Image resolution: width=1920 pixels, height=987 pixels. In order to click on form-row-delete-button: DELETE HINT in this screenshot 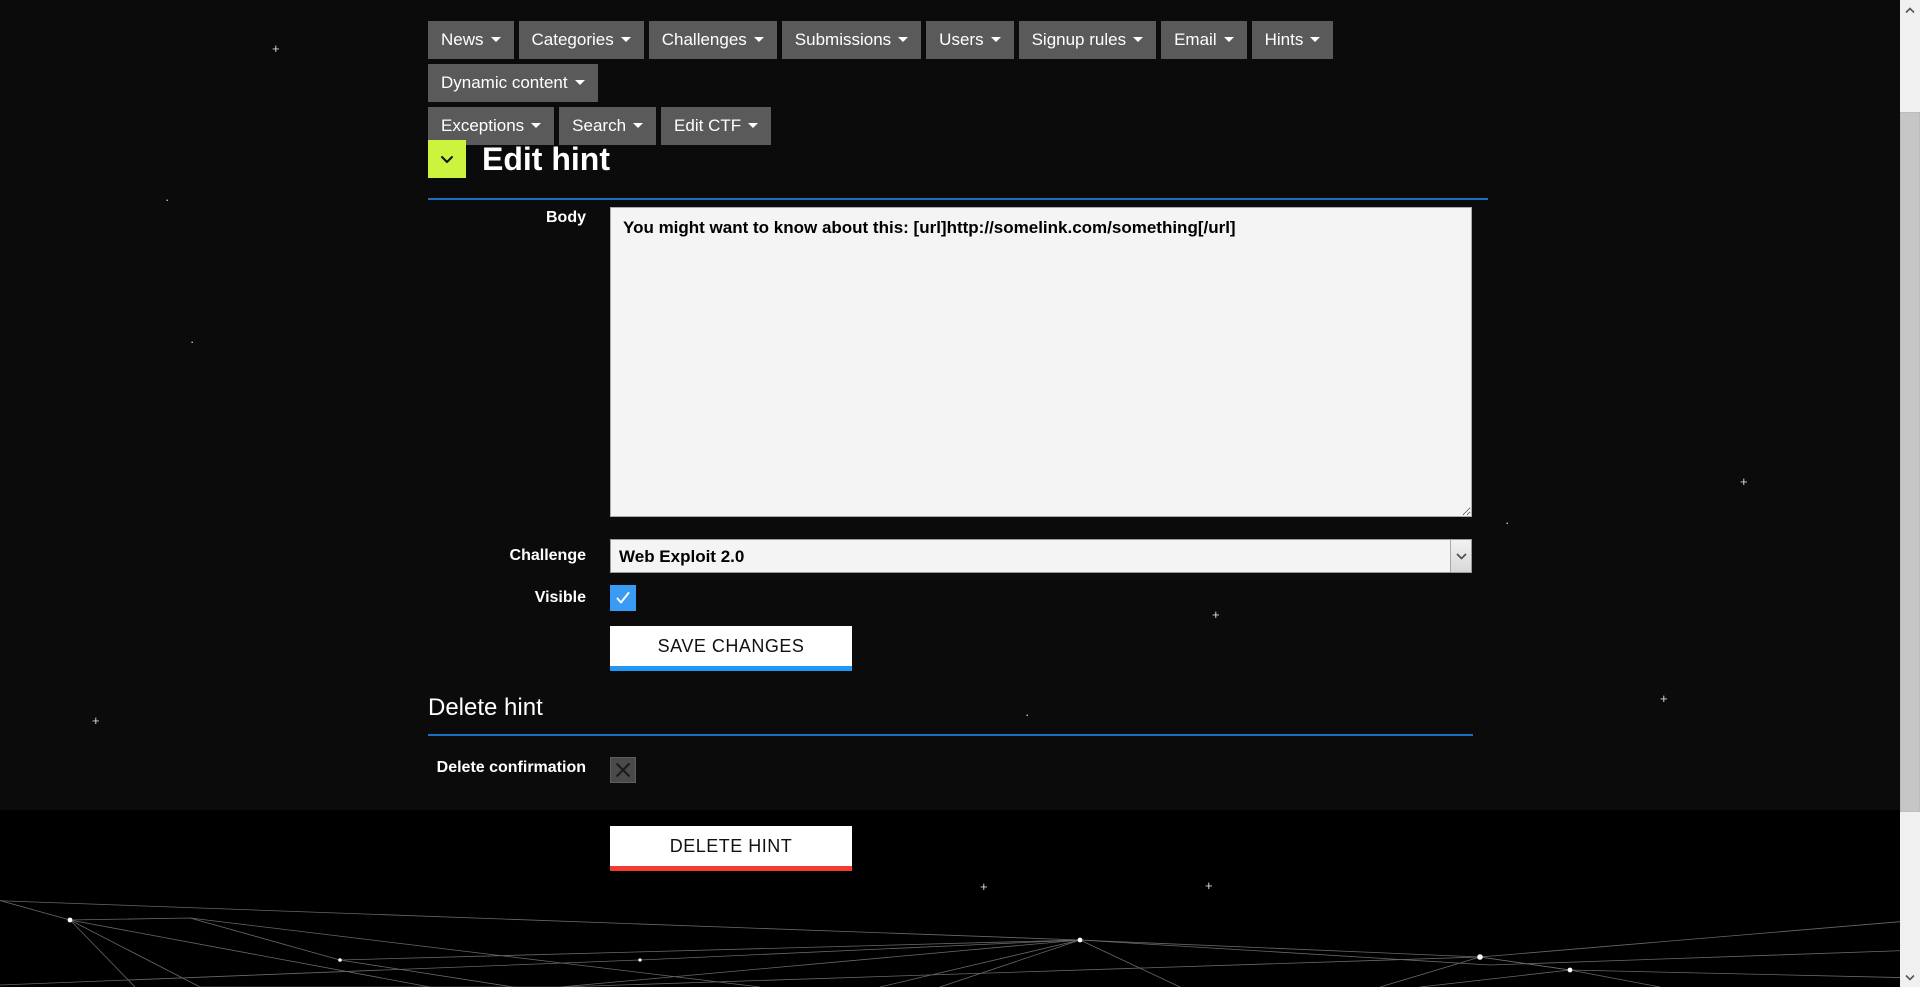, I will do `click(965, 848)`.